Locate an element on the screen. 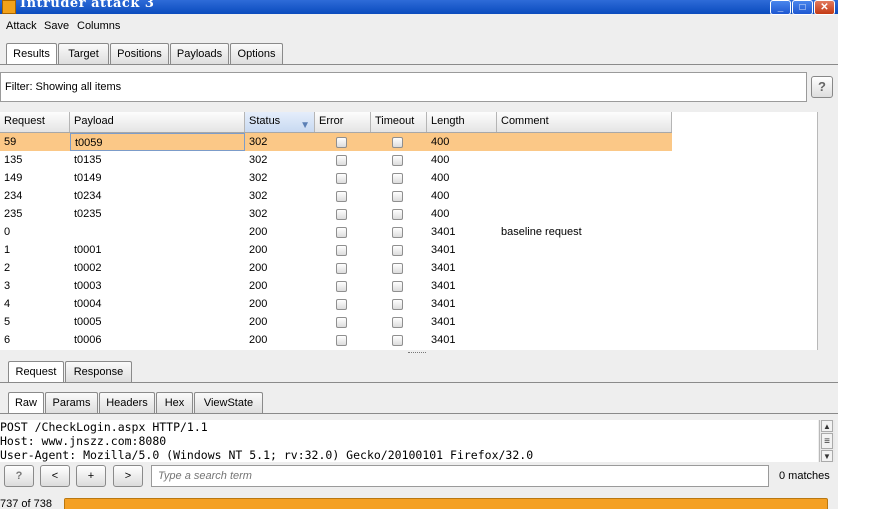 The width and height of the screenshot is (881, 509). table-row: 234 t0234 302 400 is located at coordinates (336, 196).